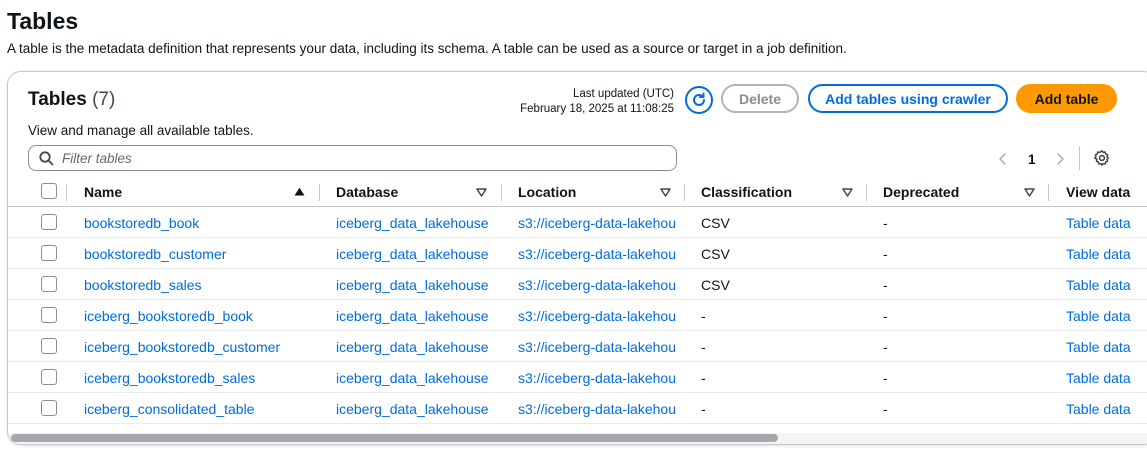 This screenshot has width=1147, height=455. Describe the element at coordinates (908, 98) in the screenshot. I see `add-tables-using-crawler-button: Add tables using crawler` at that location.